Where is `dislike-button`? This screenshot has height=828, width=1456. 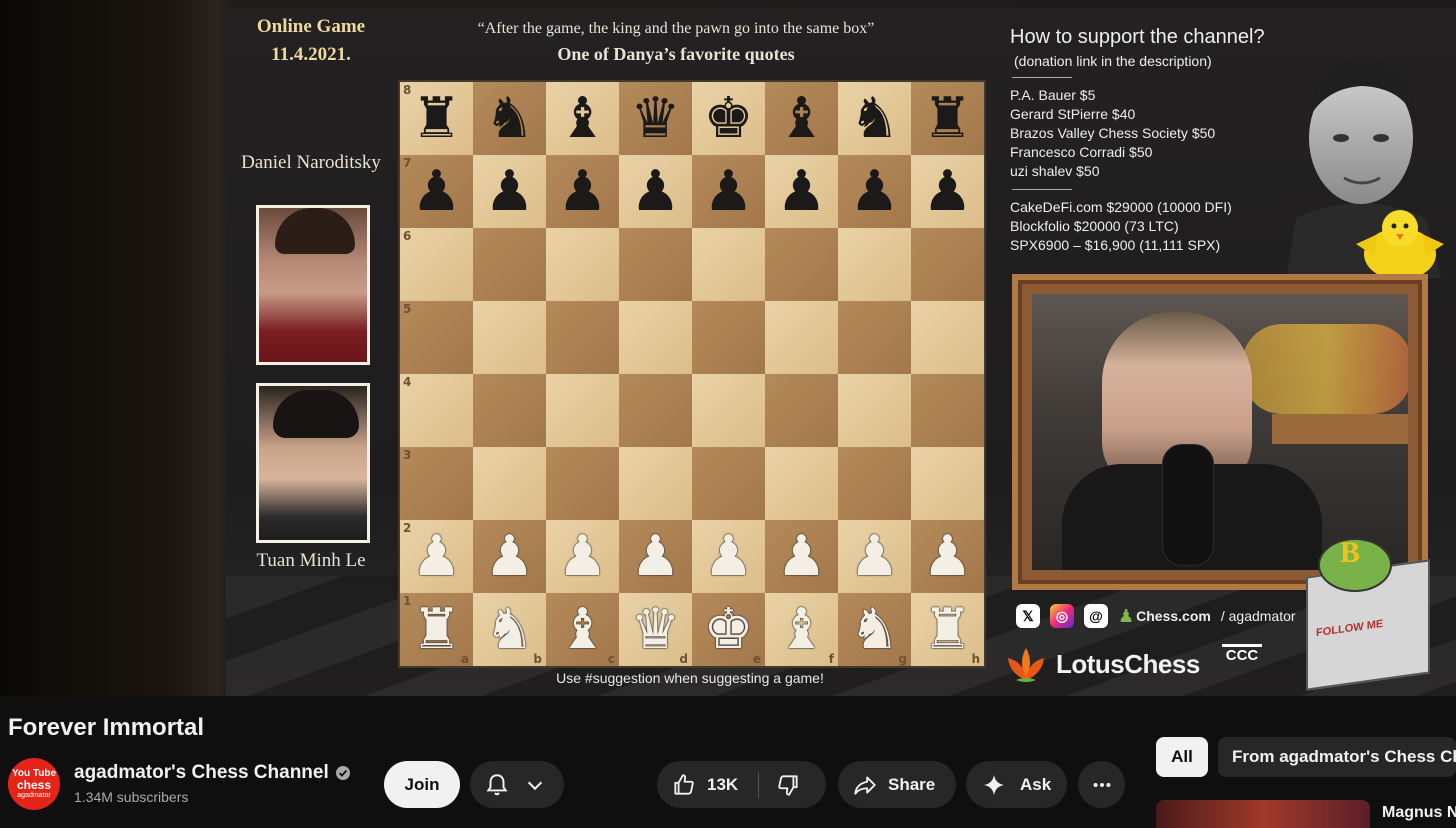
dislike-button is located at coordinates (780, 784).